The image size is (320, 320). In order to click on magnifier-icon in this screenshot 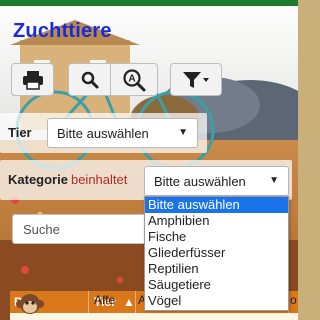, I will do `click(89, 79)`.